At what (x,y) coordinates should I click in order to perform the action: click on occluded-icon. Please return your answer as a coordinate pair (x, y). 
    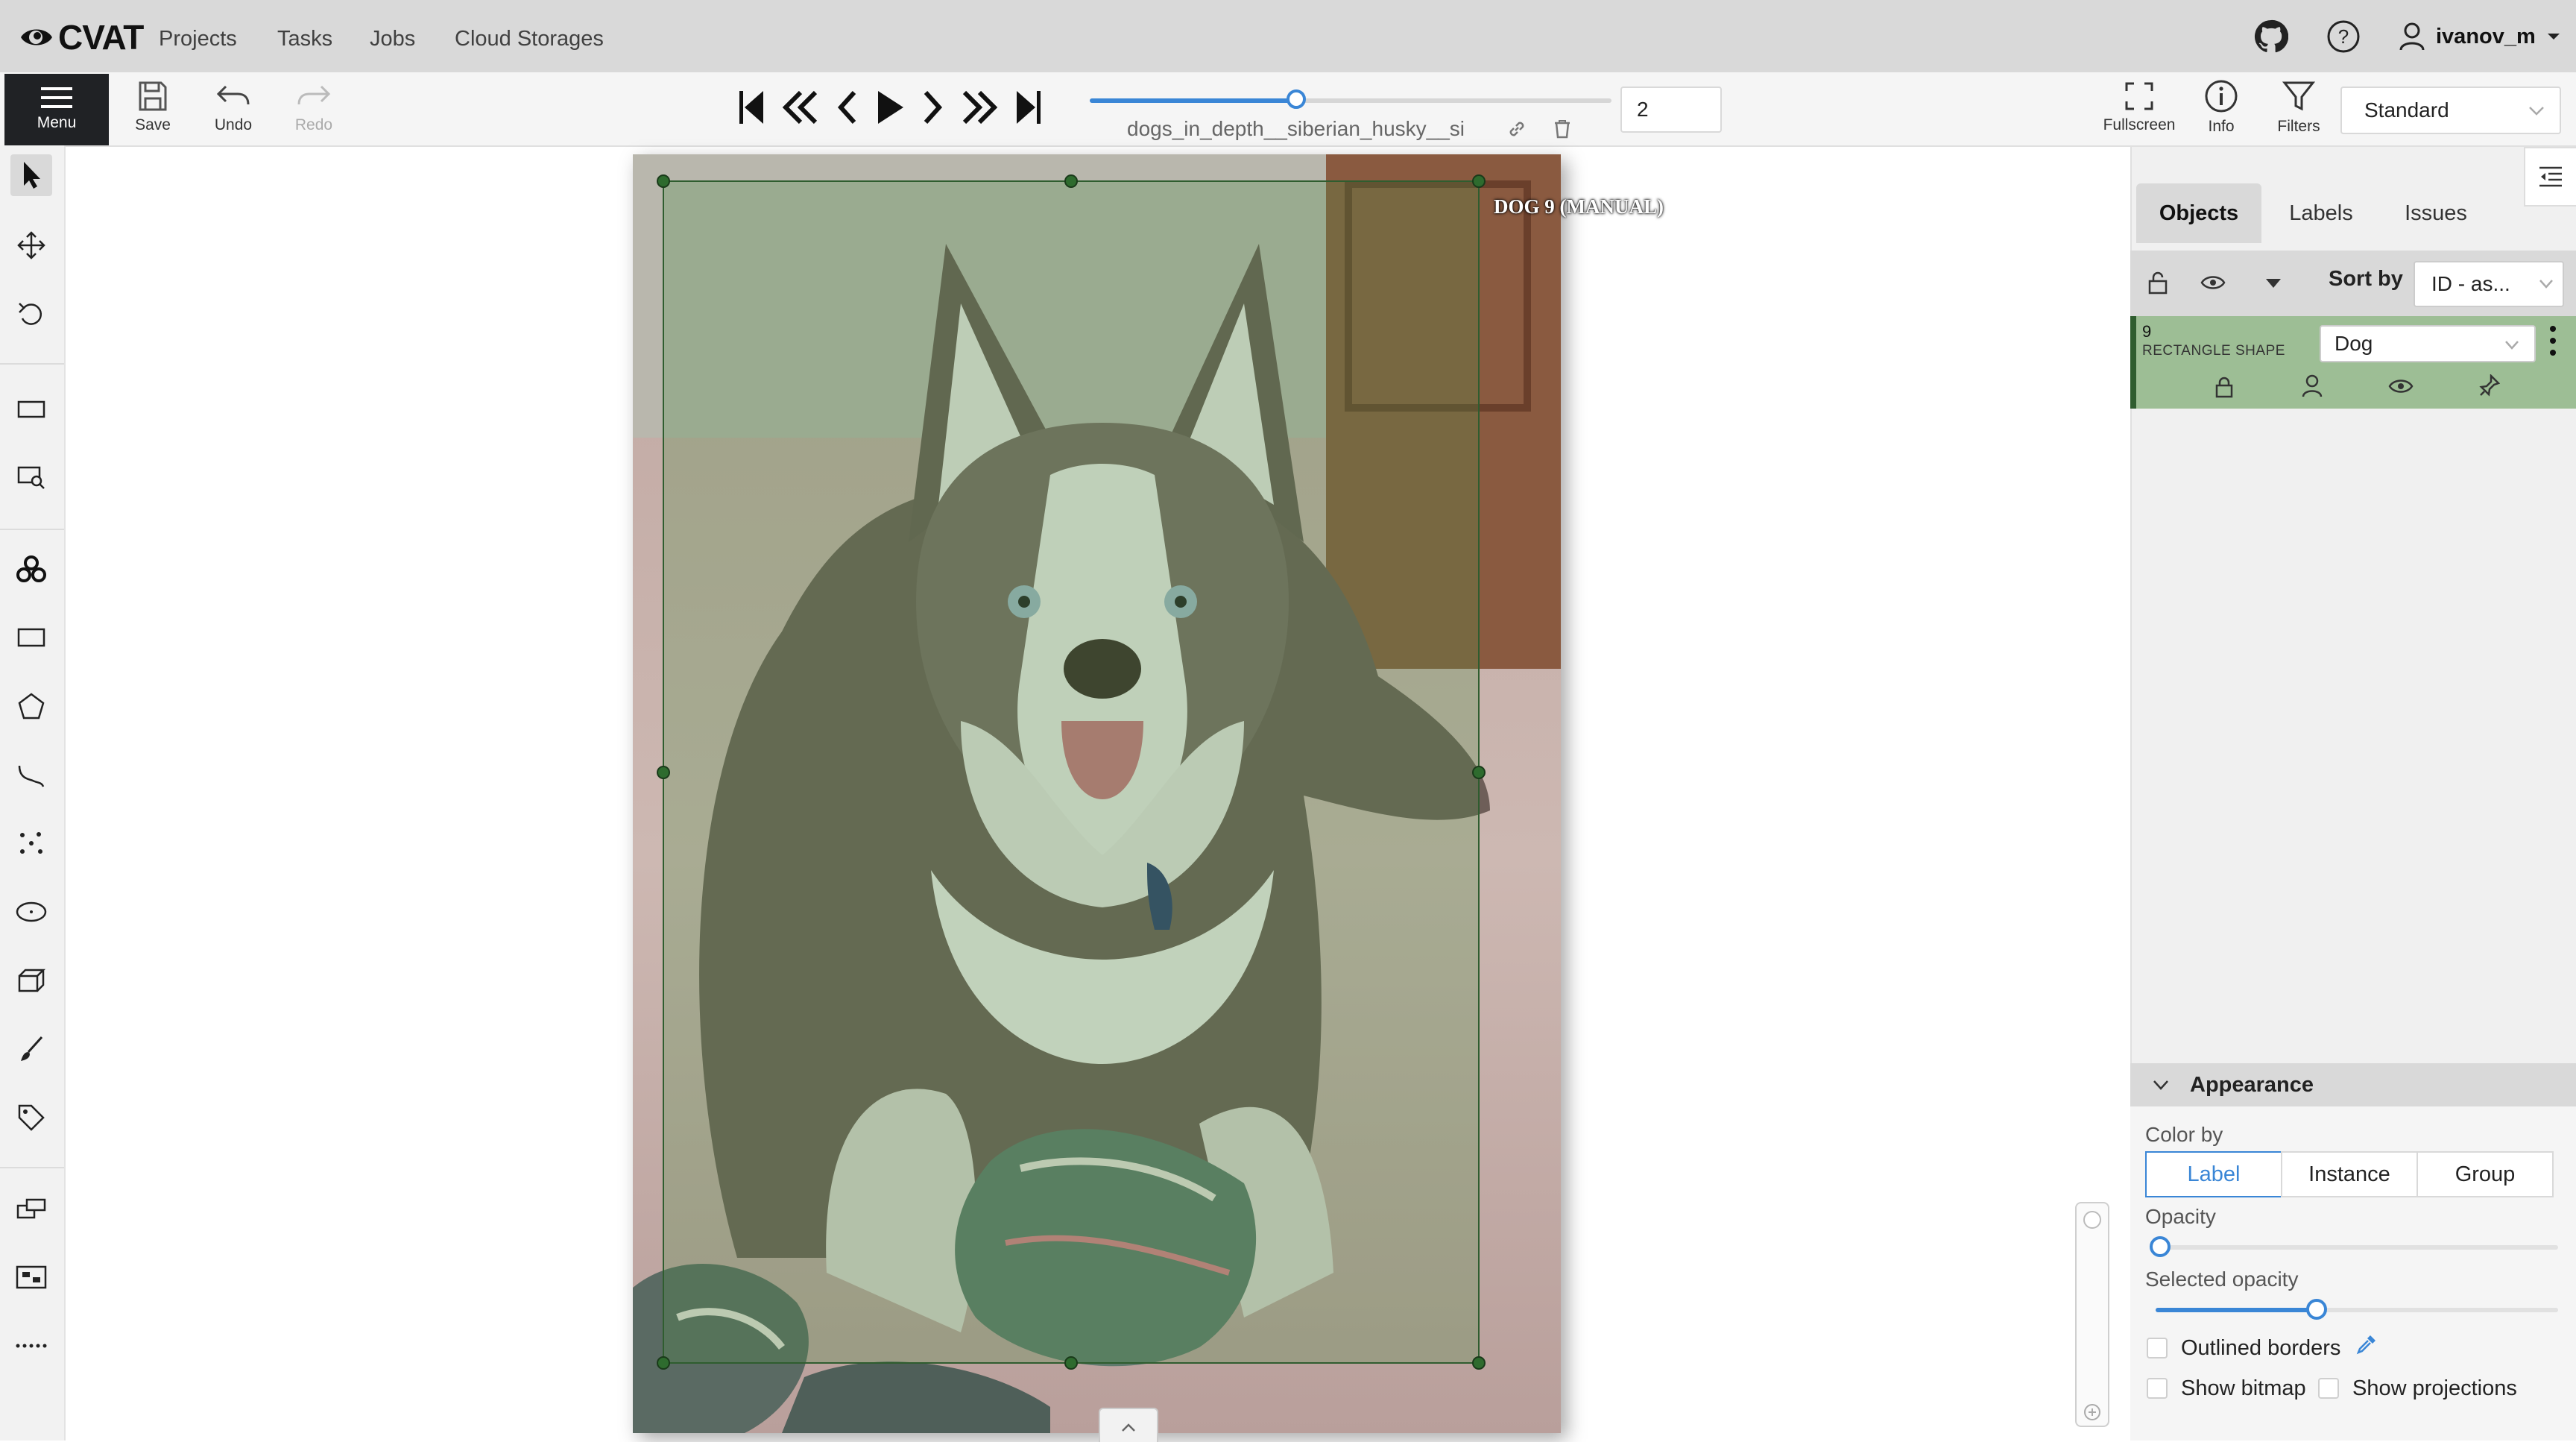
    Looking at the image, I should click on (2312, 386).